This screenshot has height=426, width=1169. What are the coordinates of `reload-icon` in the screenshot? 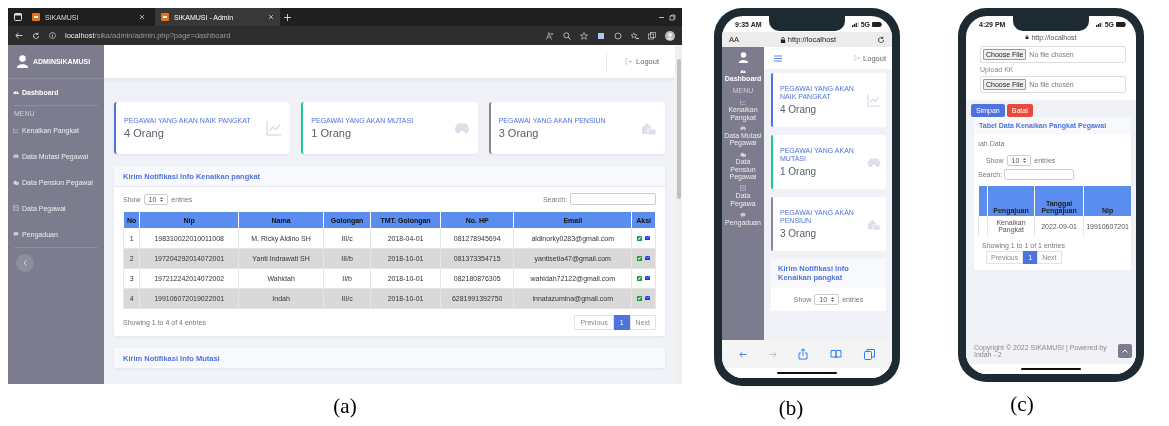 It's located at (881, 39).